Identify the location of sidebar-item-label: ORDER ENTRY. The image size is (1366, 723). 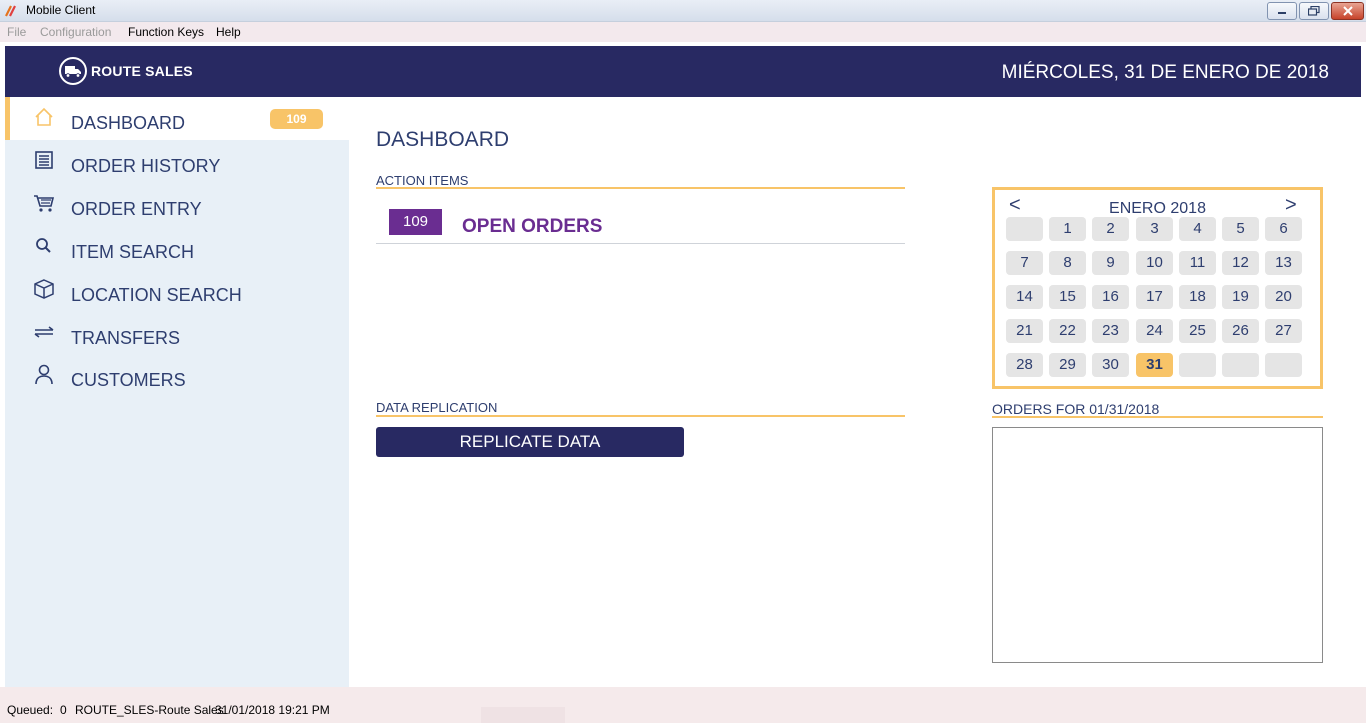
(136, 209).